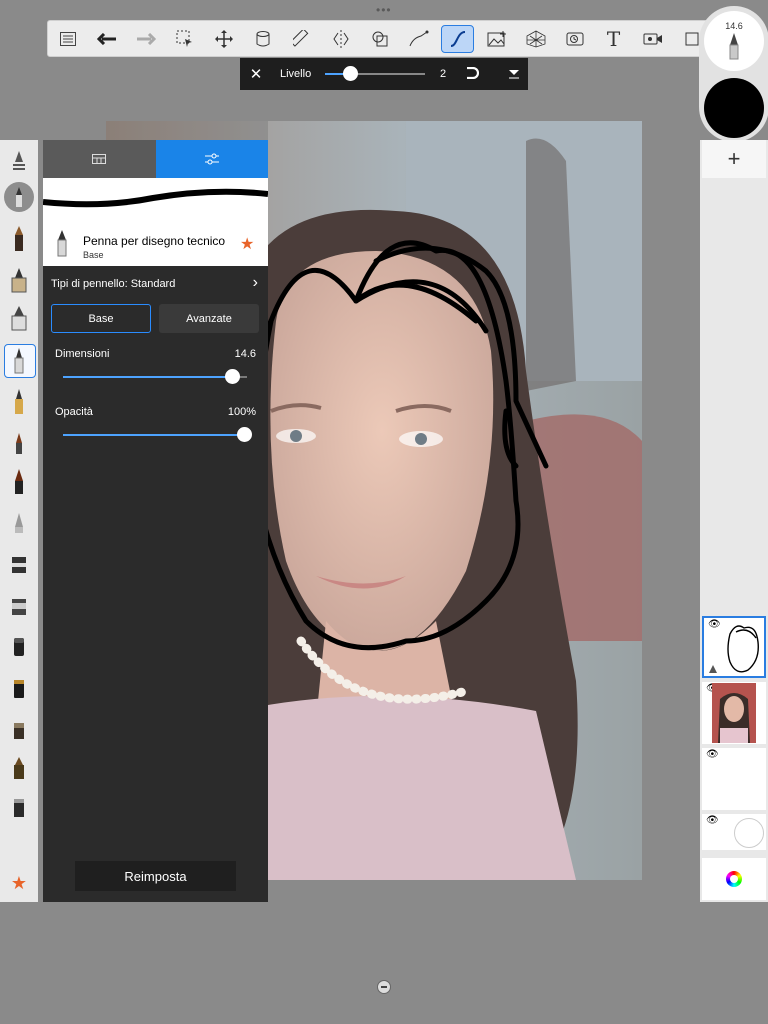 This screenshot has height=1024, width=768. I want to click on crayon-icon, so click(19, 769).